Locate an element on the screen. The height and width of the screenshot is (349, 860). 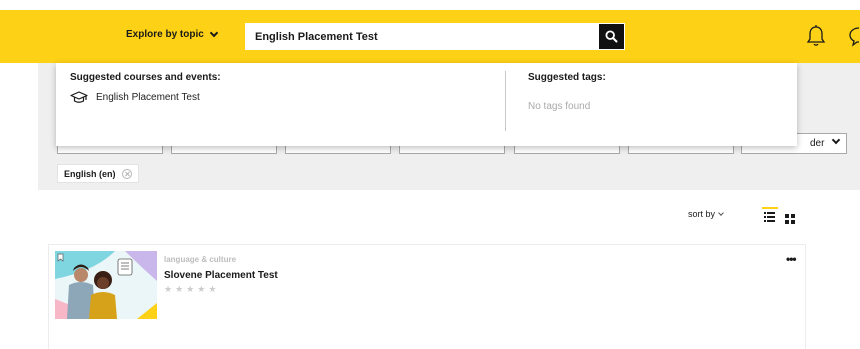
suggestion-item: English Placement Test is located at coordinates (145, 97).